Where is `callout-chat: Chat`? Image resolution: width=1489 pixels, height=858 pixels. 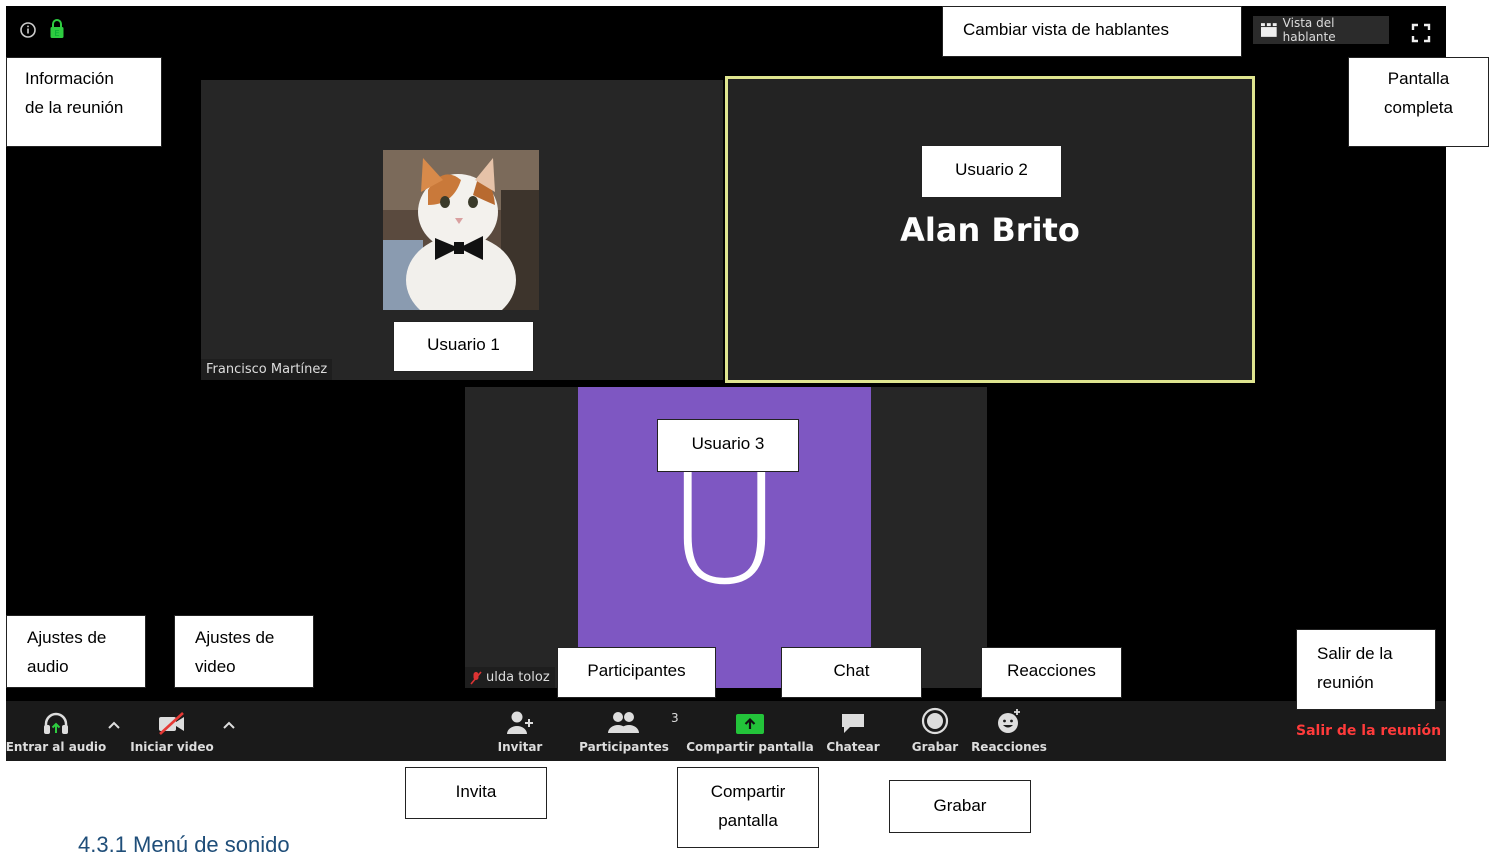
callout-chat: Chat is located at coordinates (851, 672).